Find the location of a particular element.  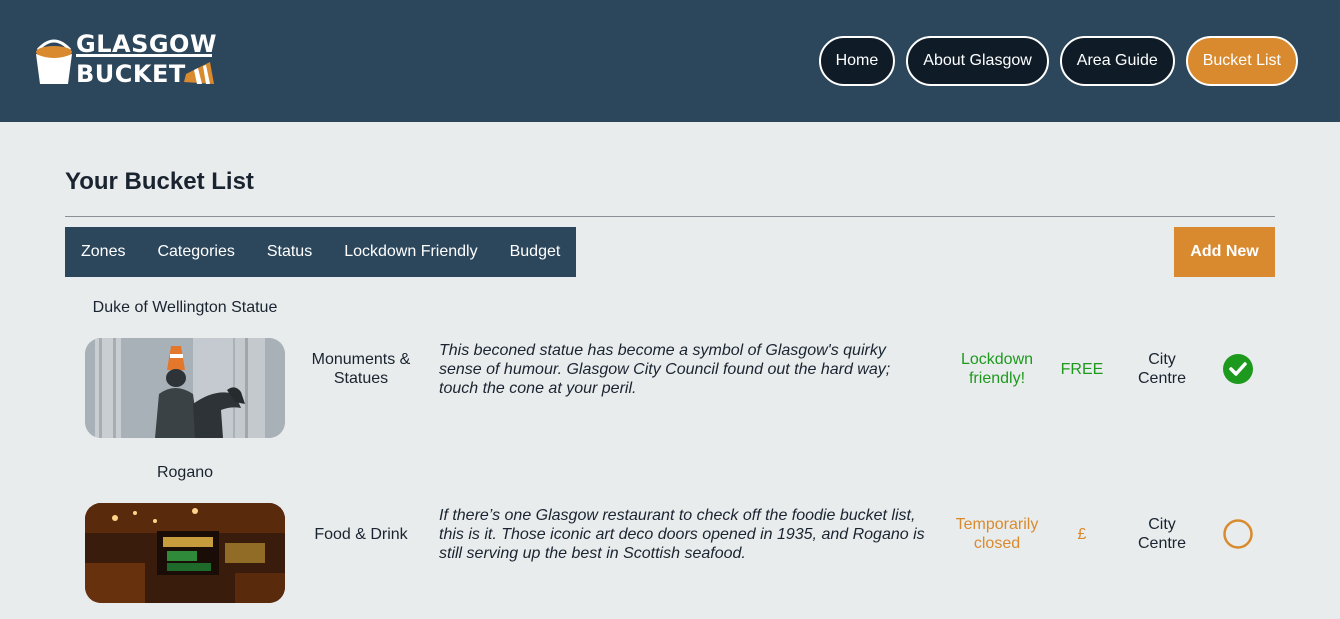

item-budget: £ is located at coordinates (1082, 534).